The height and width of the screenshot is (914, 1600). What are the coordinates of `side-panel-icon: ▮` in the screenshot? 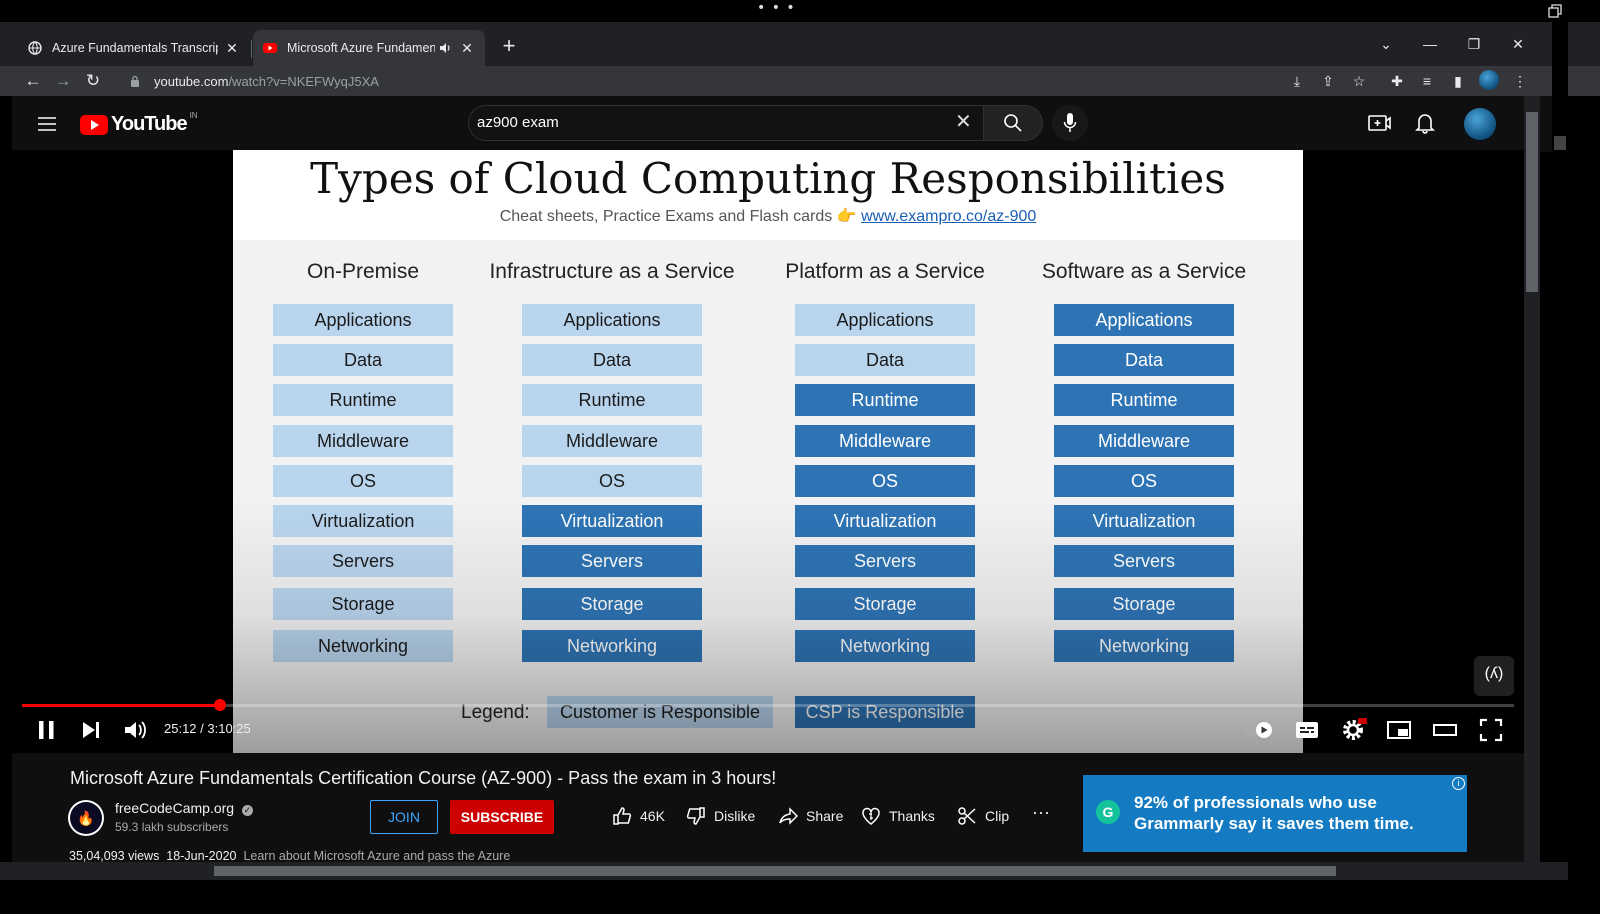 It's located at (1458, 81).